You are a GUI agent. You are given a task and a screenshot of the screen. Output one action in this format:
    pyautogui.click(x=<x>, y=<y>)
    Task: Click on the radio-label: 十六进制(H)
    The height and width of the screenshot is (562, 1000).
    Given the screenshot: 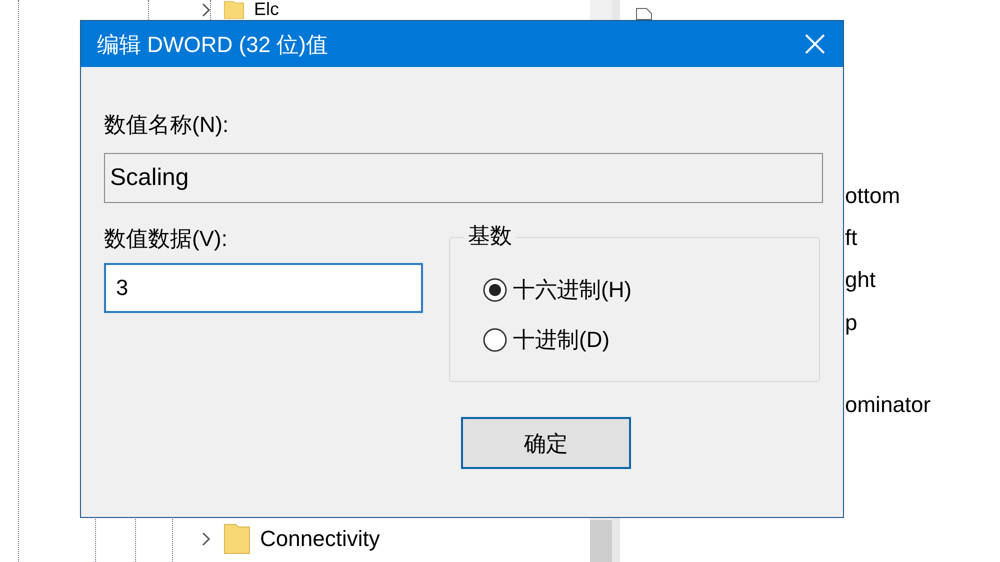 What is the action you would take?
    pyautogui.click(x=572, y=290)
    